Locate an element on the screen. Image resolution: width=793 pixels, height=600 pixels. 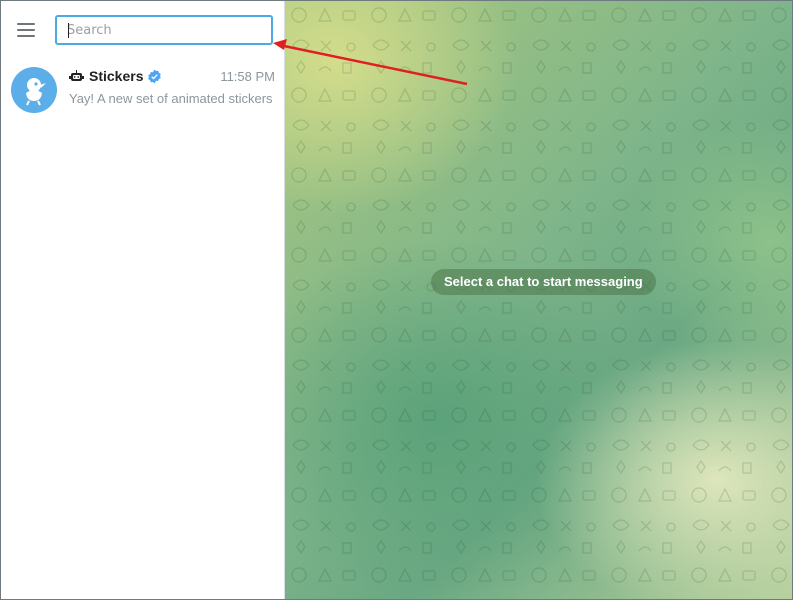
search-input is located at coordinates (164, 30).